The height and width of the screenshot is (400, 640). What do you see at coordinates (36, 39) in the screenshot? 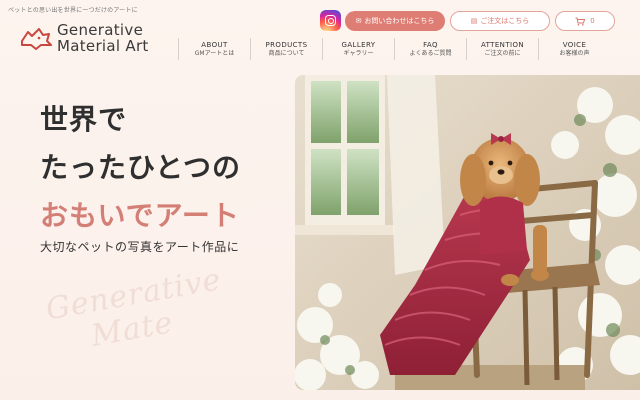
I see `cat-logo-icon` at bounding box center [36, 39].